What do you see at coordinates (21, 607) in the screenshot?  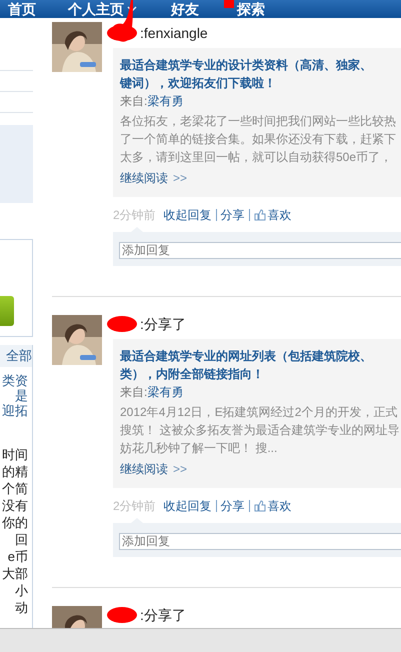 I see `sidebar-text: 动` at bounding box center [21, 607].